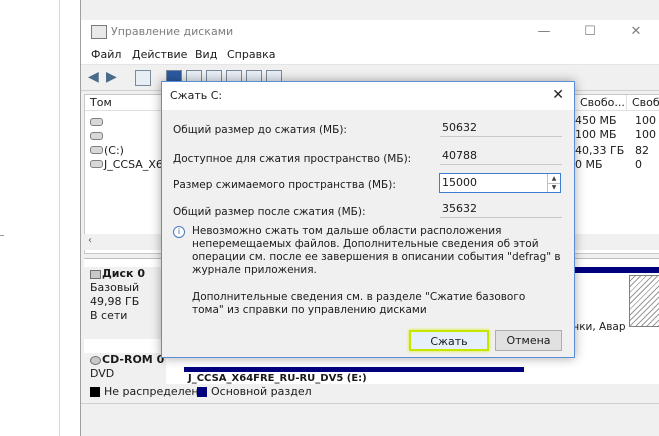 The height and width of the screenshot is (436, 659). Describe the element at coordinates (370, 412) in the screenshot. I see `status-bar` at that location.